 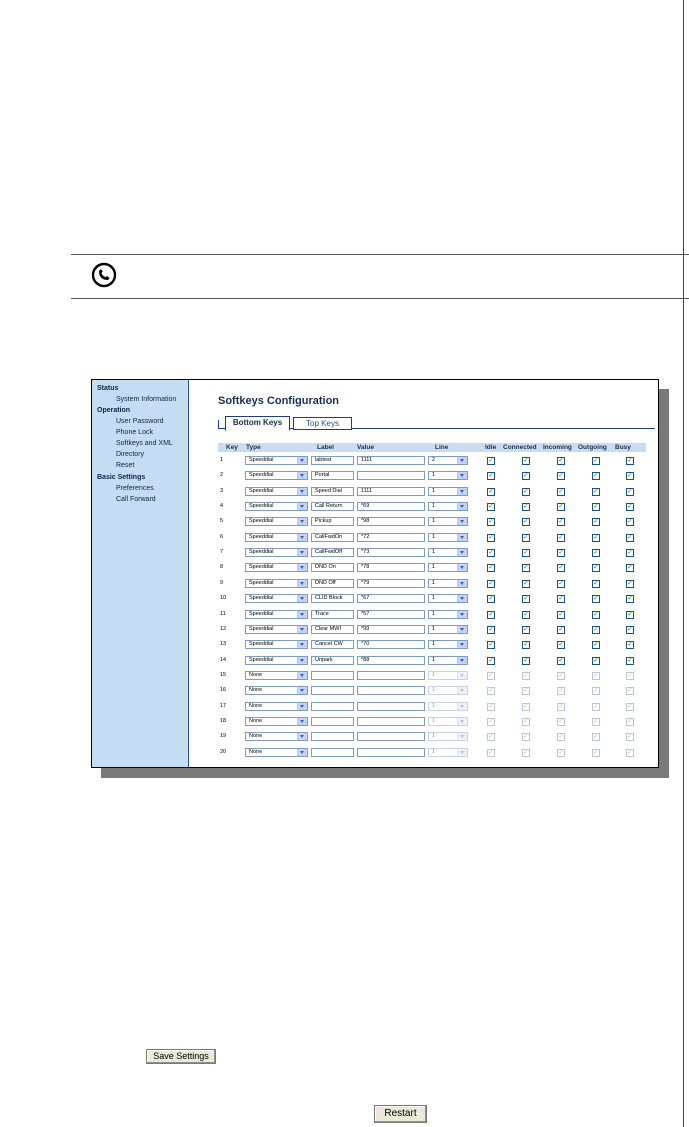 I want to click on value-input: 1111, so click(x=391, y=460).